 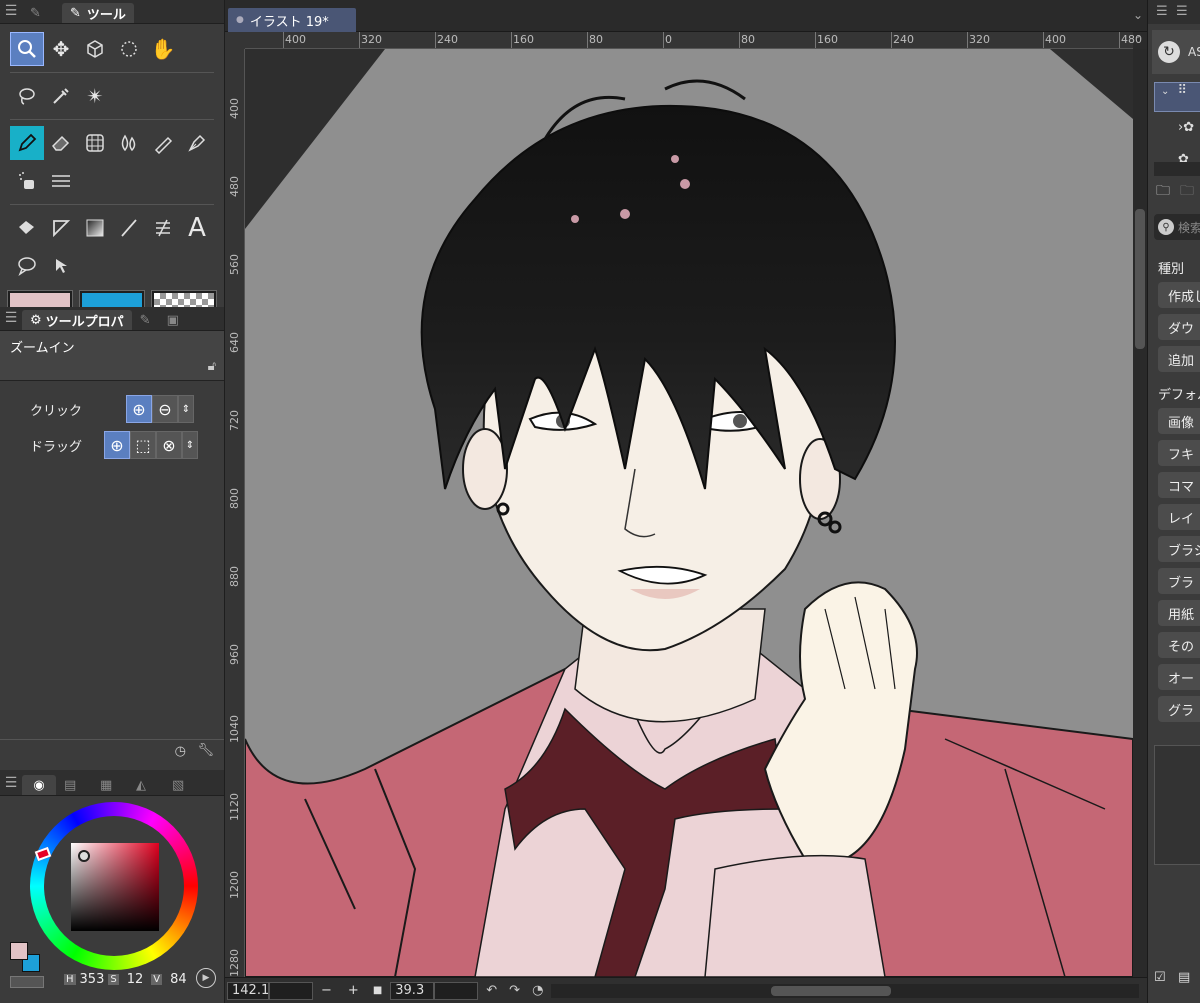 What do you see at coordinates (1177, 169) in the screenshot?
I see `tree-scrollbar` at bounding box center [1177, 169].